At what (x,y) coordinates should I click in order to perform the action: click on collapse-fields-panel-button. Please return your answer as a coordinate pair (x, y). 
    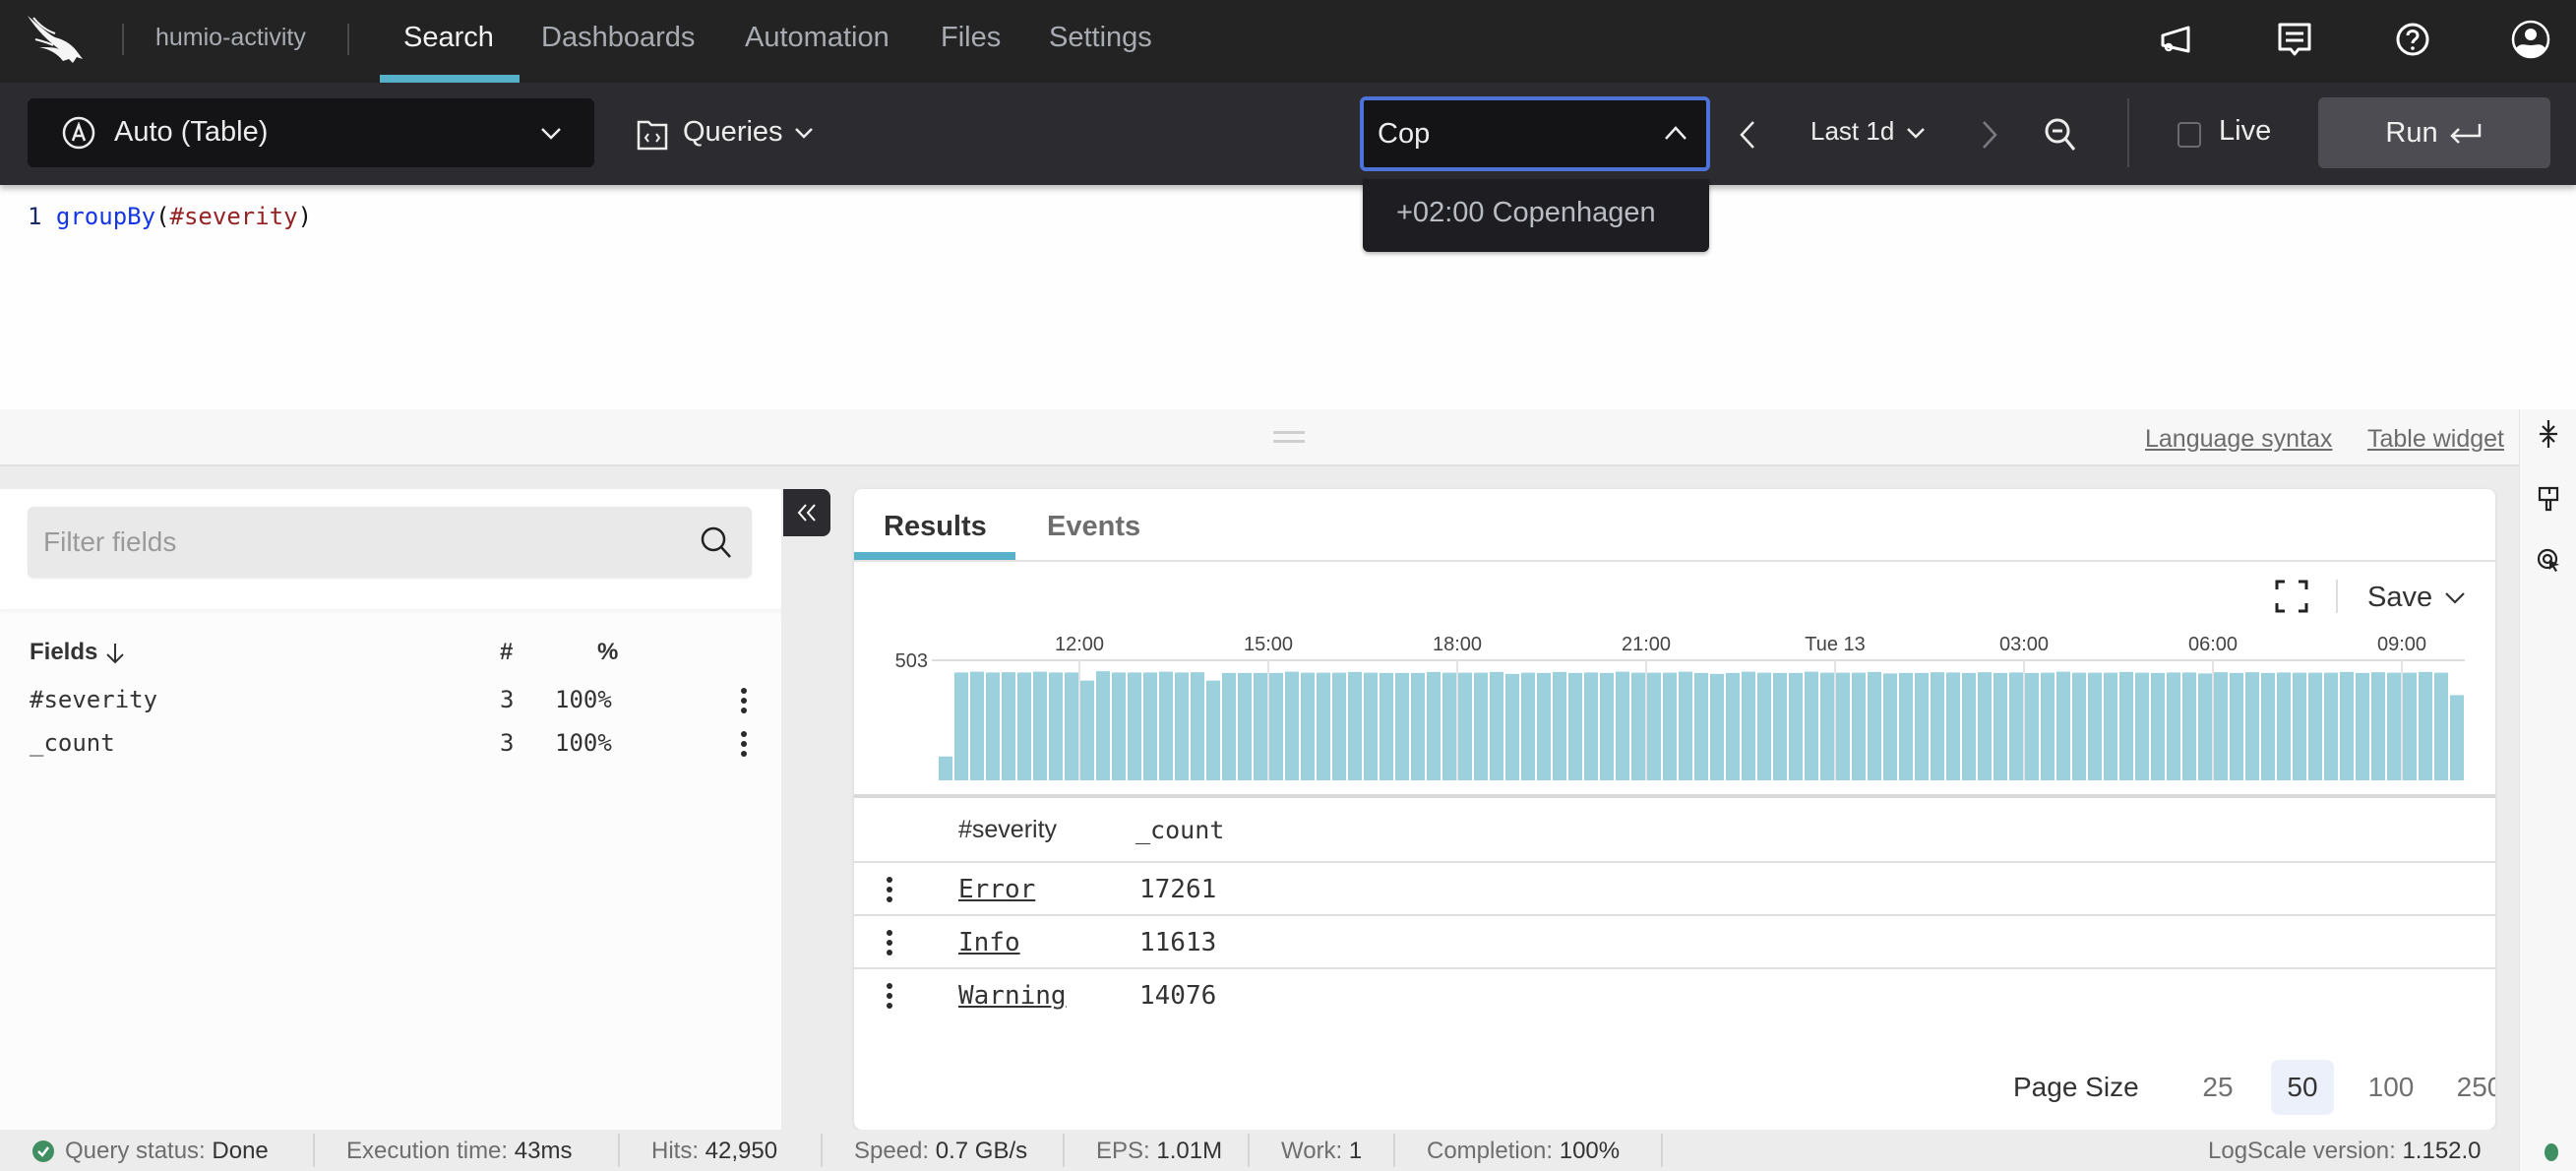
    Looking at the image, I should click on (806, 512).